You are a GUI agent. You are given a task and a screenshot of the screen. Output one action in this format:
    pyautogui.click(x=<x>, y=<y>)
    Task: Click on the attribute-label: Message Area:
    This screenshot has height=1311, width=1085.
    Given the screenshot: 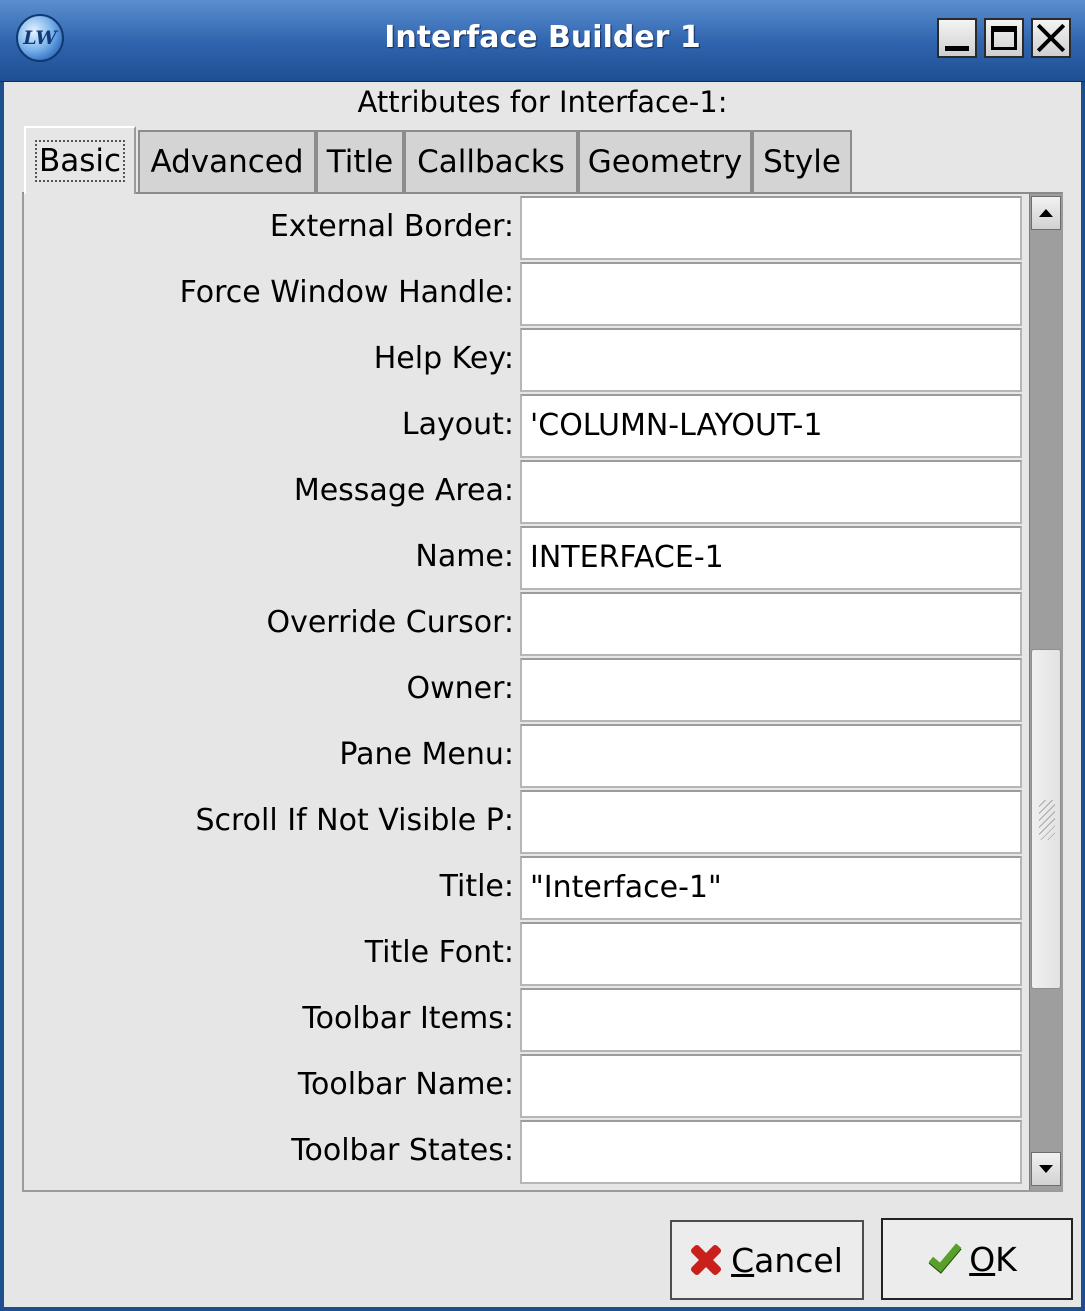 What is the action you would take?
    pyautogui.click(x=403, y=490)
    